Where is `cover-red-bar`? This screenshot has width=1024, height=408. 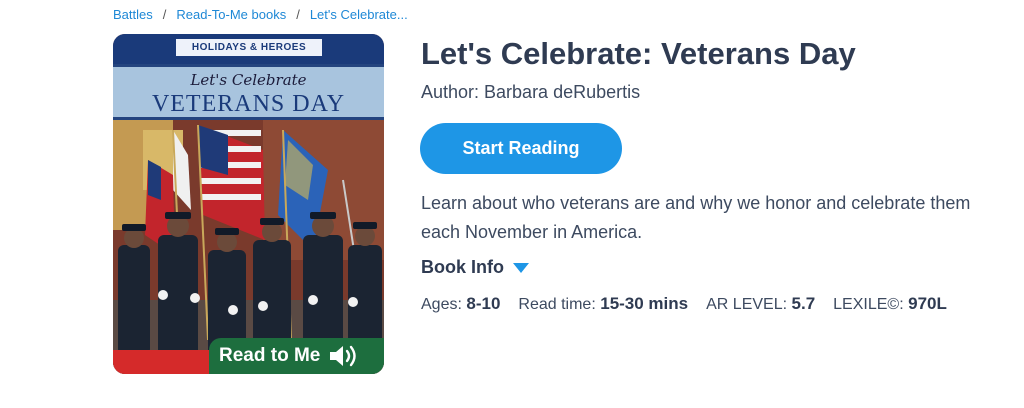 cover-red-bar is located at coordinates (168, 362).